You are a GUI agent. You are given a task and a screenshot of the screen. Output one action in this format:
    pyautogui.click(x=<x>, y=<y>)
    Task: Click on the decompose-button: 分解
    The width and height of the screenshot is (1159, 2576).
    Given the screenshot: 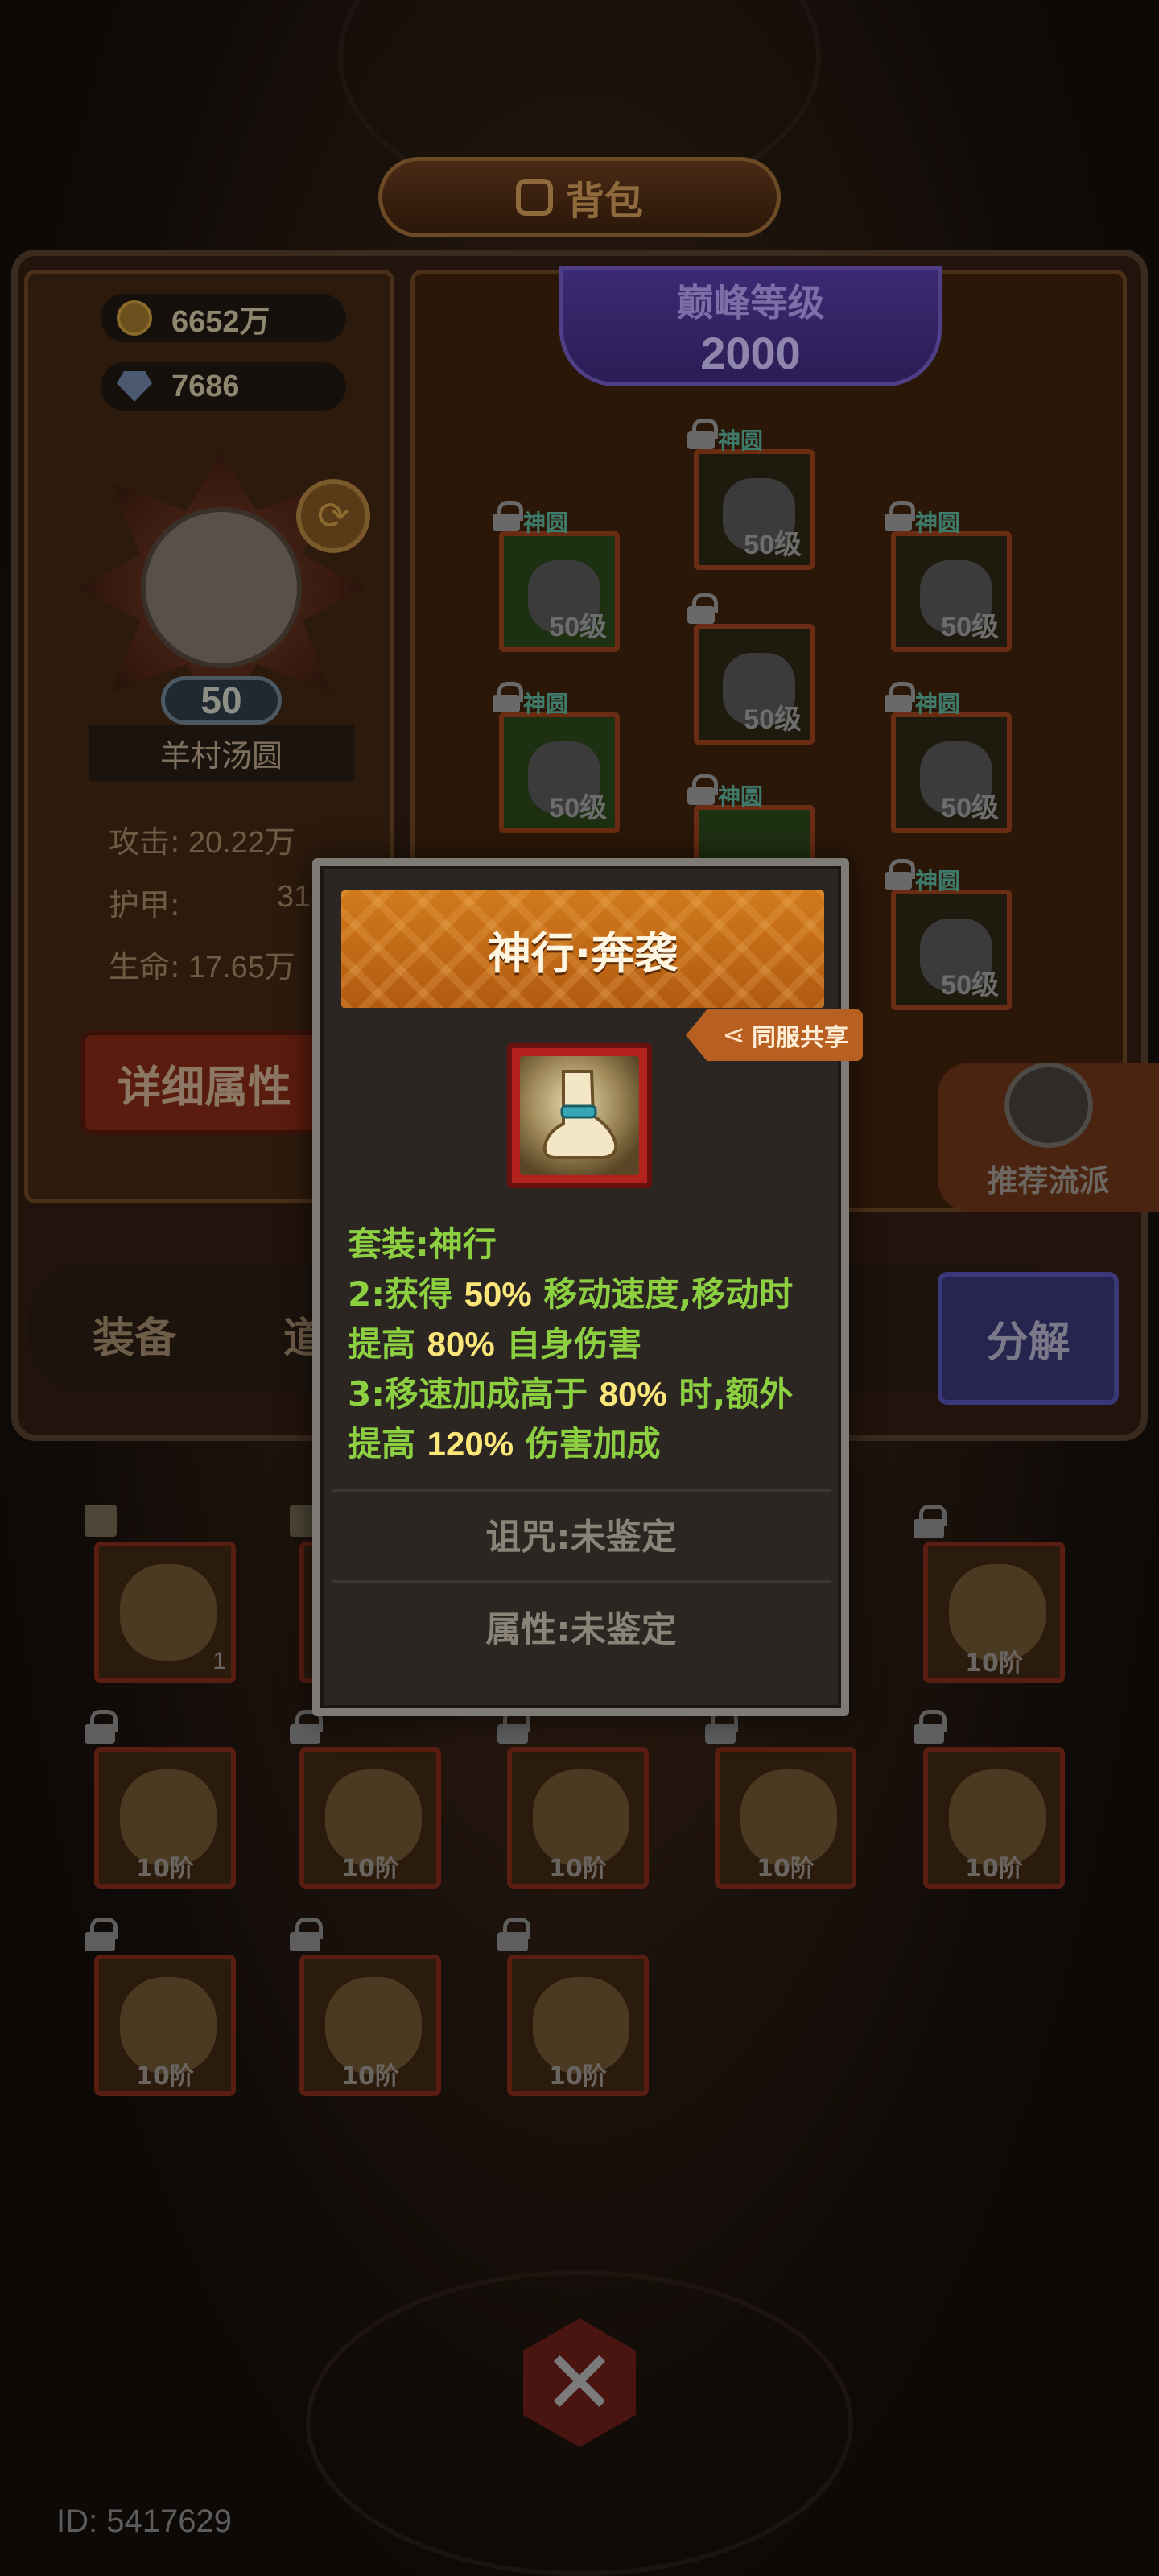 What is the action you would take?
    pyautogui.click(x=1028, y=1338)
    